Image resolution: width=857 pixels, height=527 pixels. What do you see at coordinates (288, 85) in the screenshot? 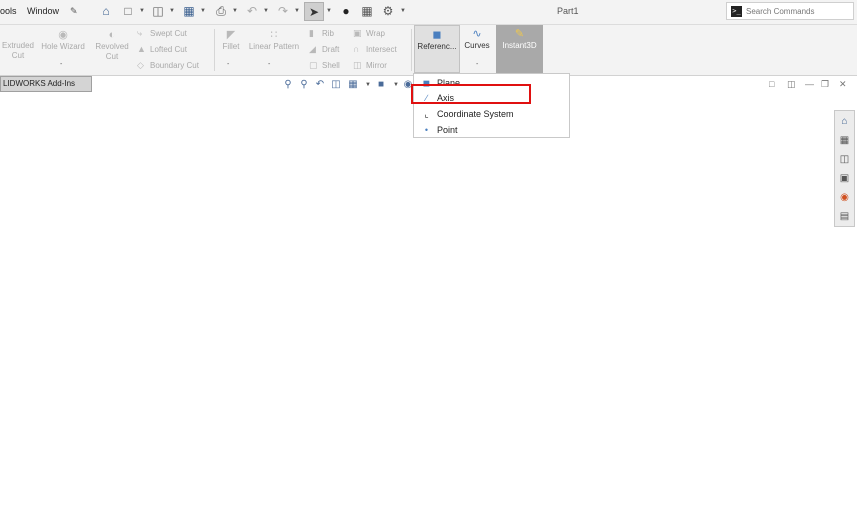
I see `zoom-to-fit-icon: ⚲` at bounding box center [288, 85].